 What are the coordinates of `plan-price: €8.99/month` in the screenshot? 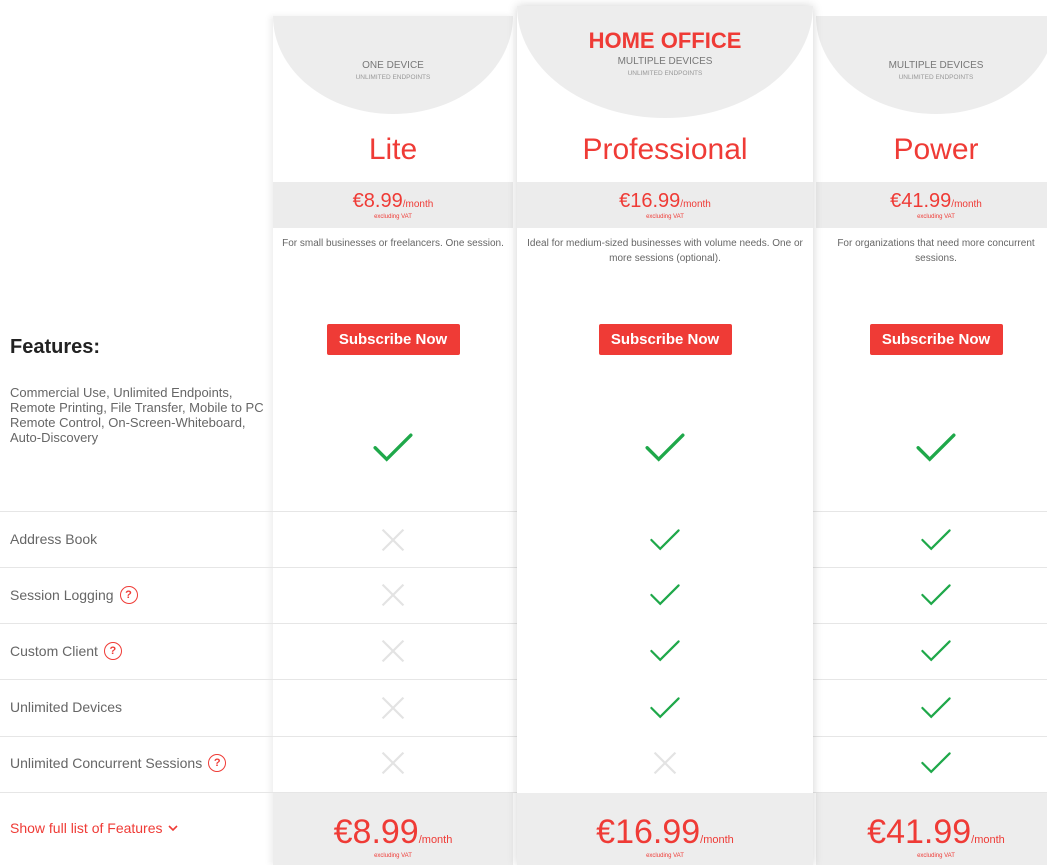 It's located at (393, 201).